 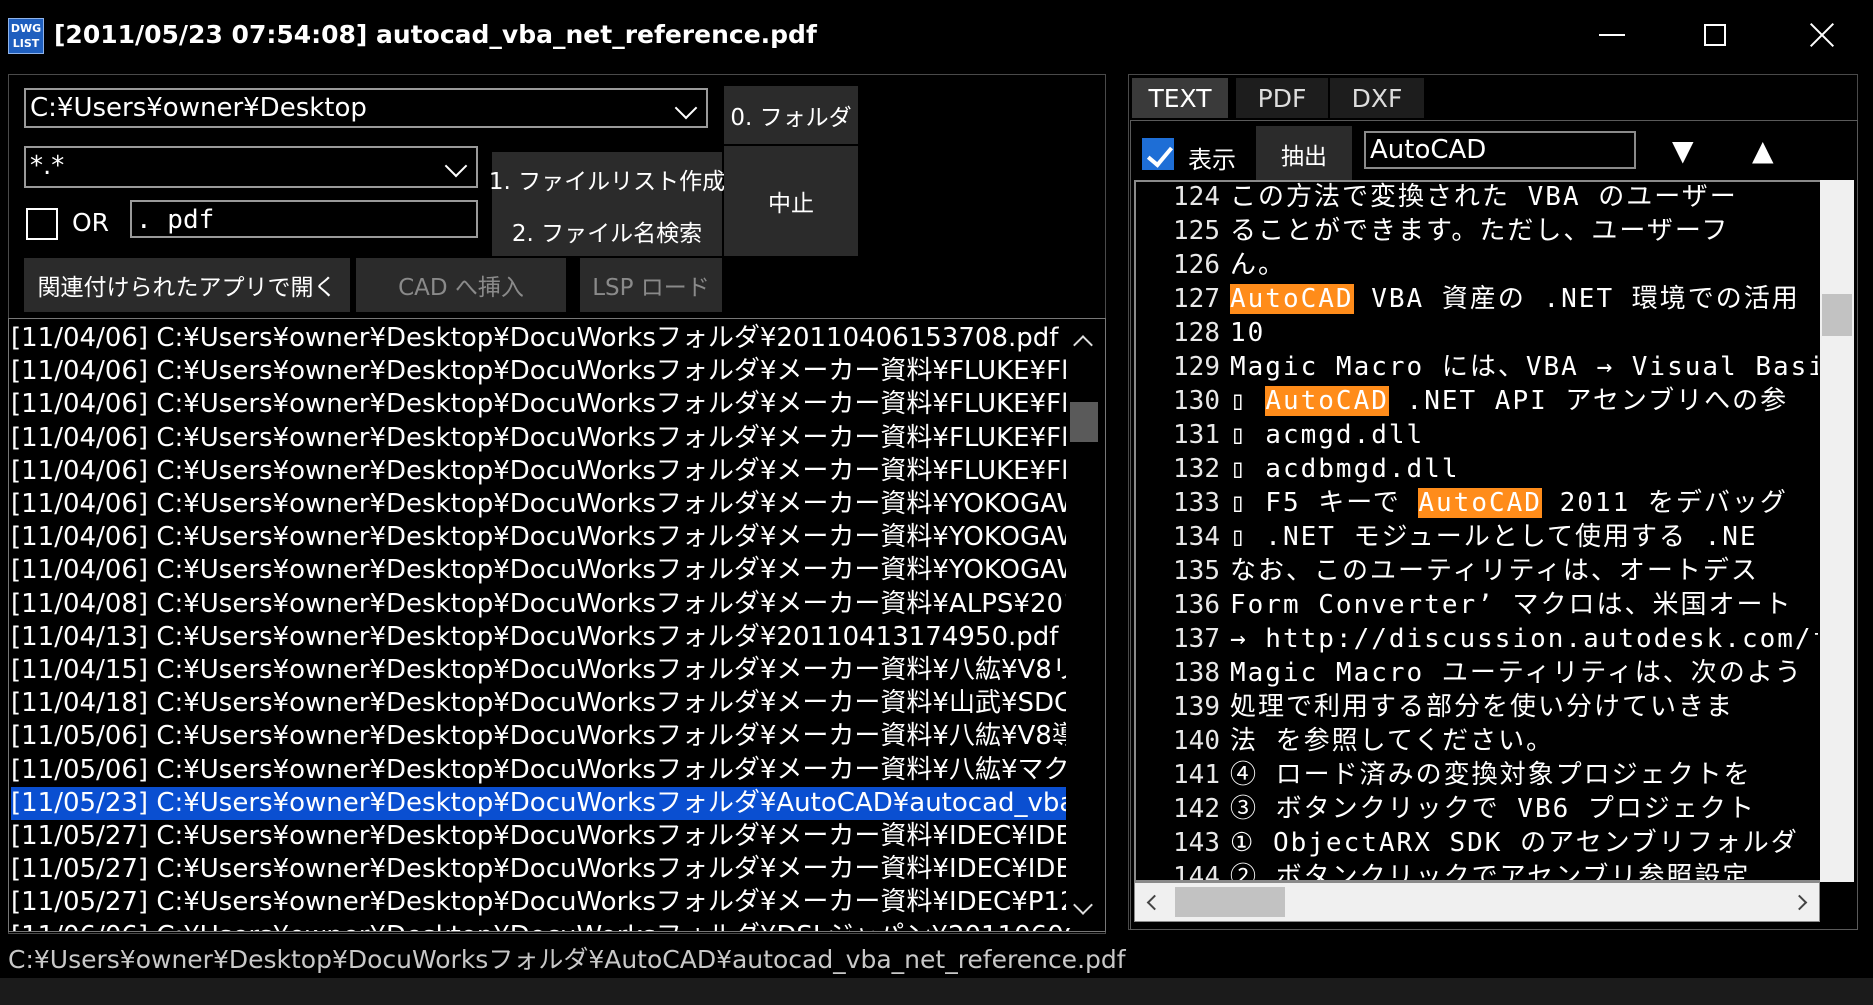 I want to click on minimize-icon, so click(x=1612, y=35).